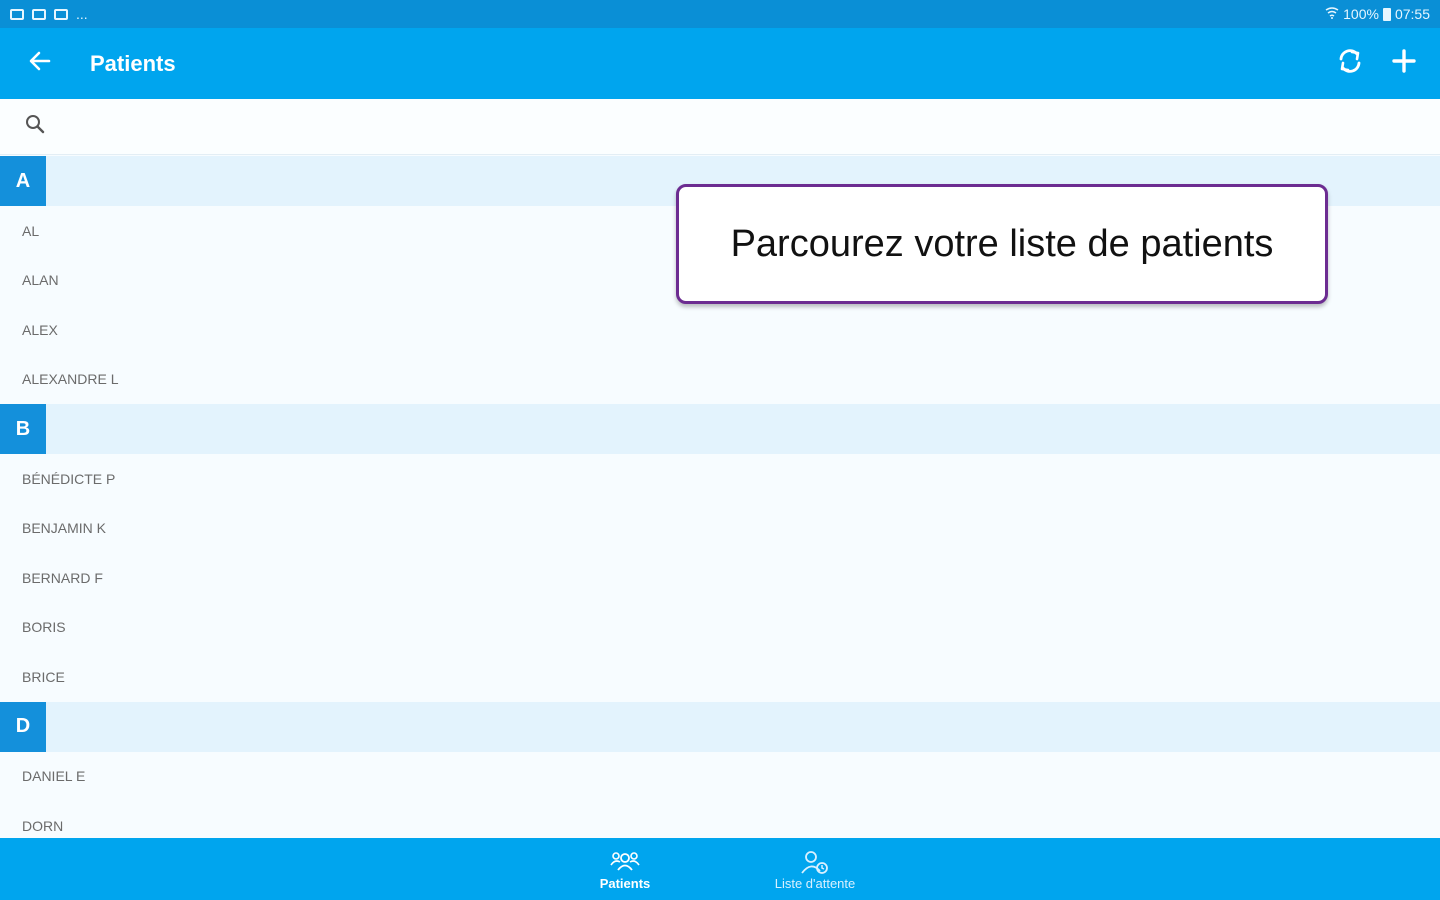  I want to click on patient-row: BERNARD F, so click(720, 578).